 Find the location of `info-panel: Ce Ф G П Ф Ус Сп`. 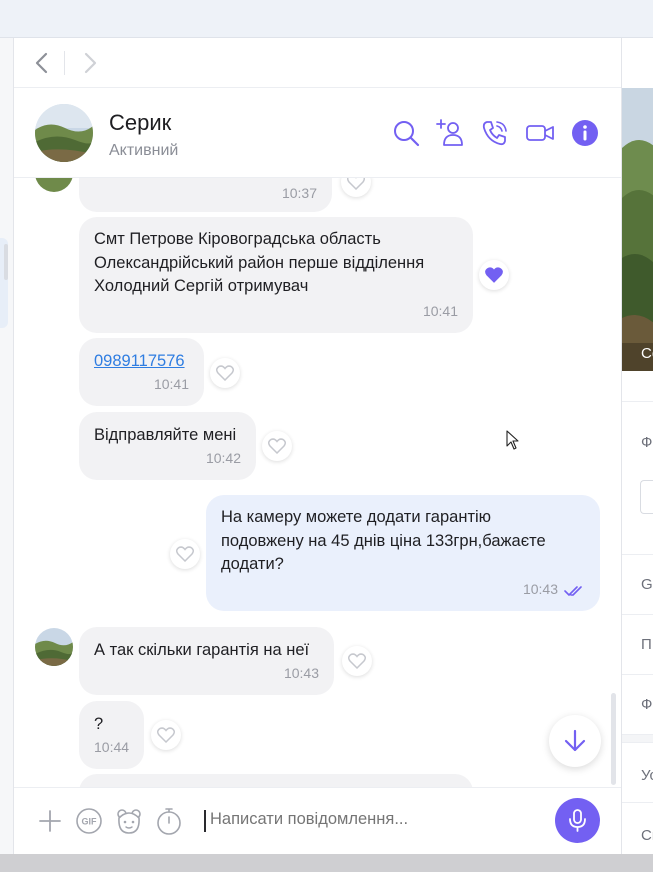

info-panel: Ce Ф G П Ф Ус Сп is located at coordinates (637, 446).